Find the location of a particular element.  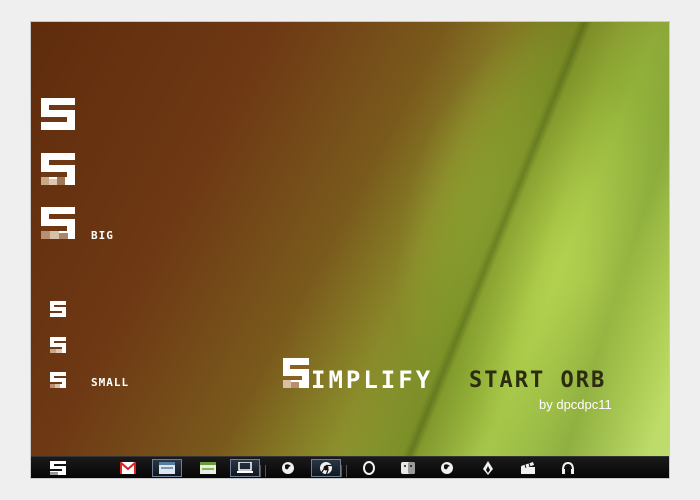

clapperboard-icon is located at coordinates (528, 468).